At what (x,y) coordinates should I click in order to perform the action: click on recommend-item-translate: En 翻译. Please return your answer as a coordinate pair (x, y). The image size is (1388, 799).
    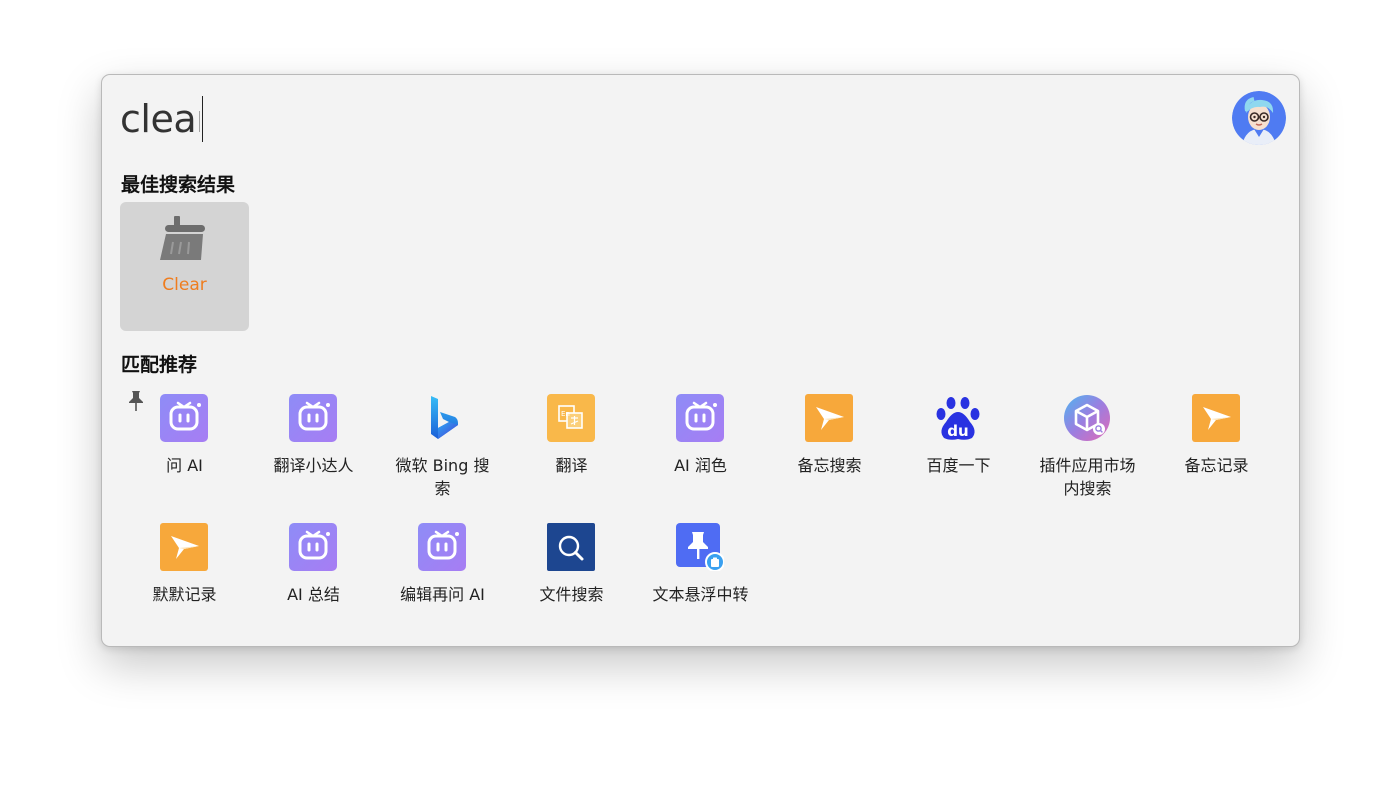
    Looking at the image, I should click on (571, 458).